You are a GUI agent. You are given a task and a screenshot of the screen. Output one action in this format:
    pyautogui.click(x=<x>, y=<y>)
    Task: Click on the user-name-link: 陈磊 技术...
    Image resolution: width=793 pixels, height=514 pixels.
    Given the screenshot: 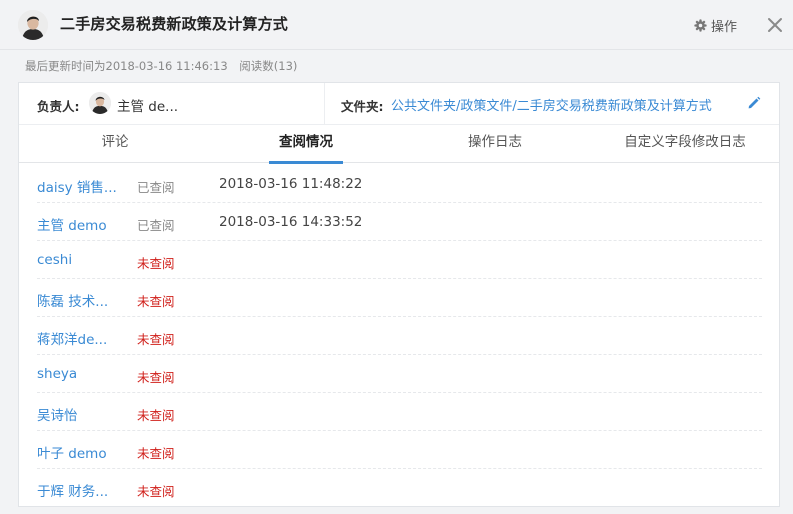 What is the action you would take?
    pyautogui.click(x=72, y=300)
    